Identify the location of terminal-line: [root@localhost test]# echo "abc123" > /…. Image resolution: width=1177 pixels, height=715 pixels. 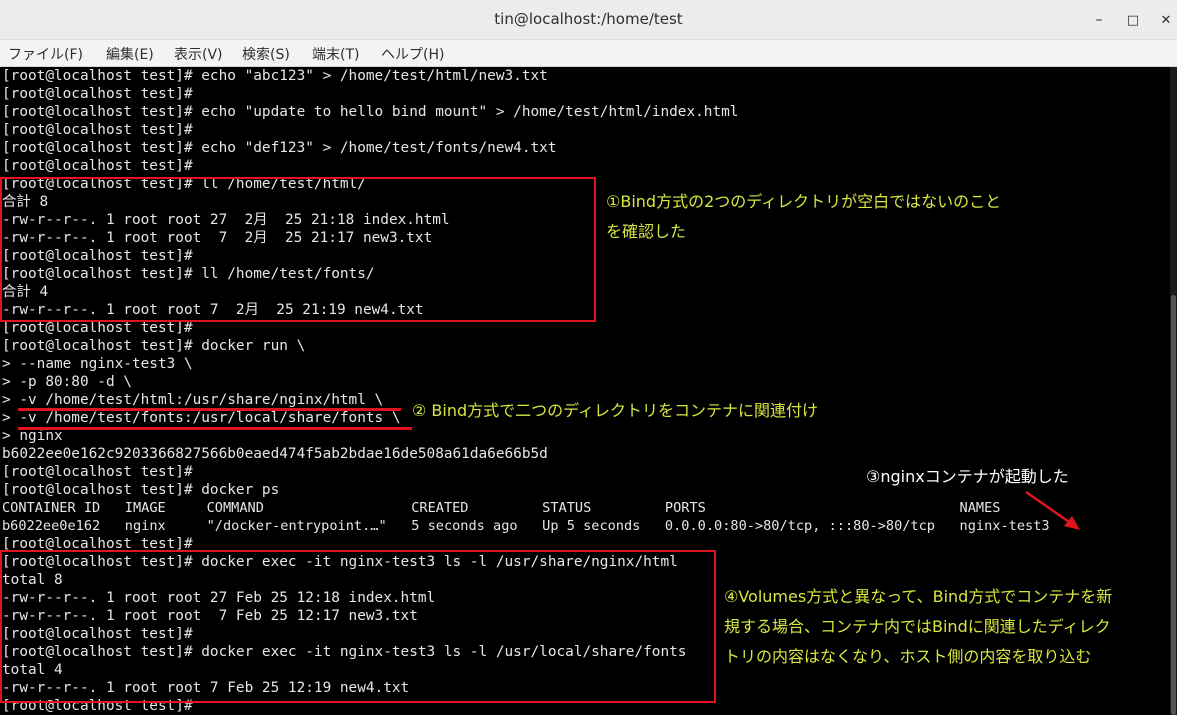
(275, 76).